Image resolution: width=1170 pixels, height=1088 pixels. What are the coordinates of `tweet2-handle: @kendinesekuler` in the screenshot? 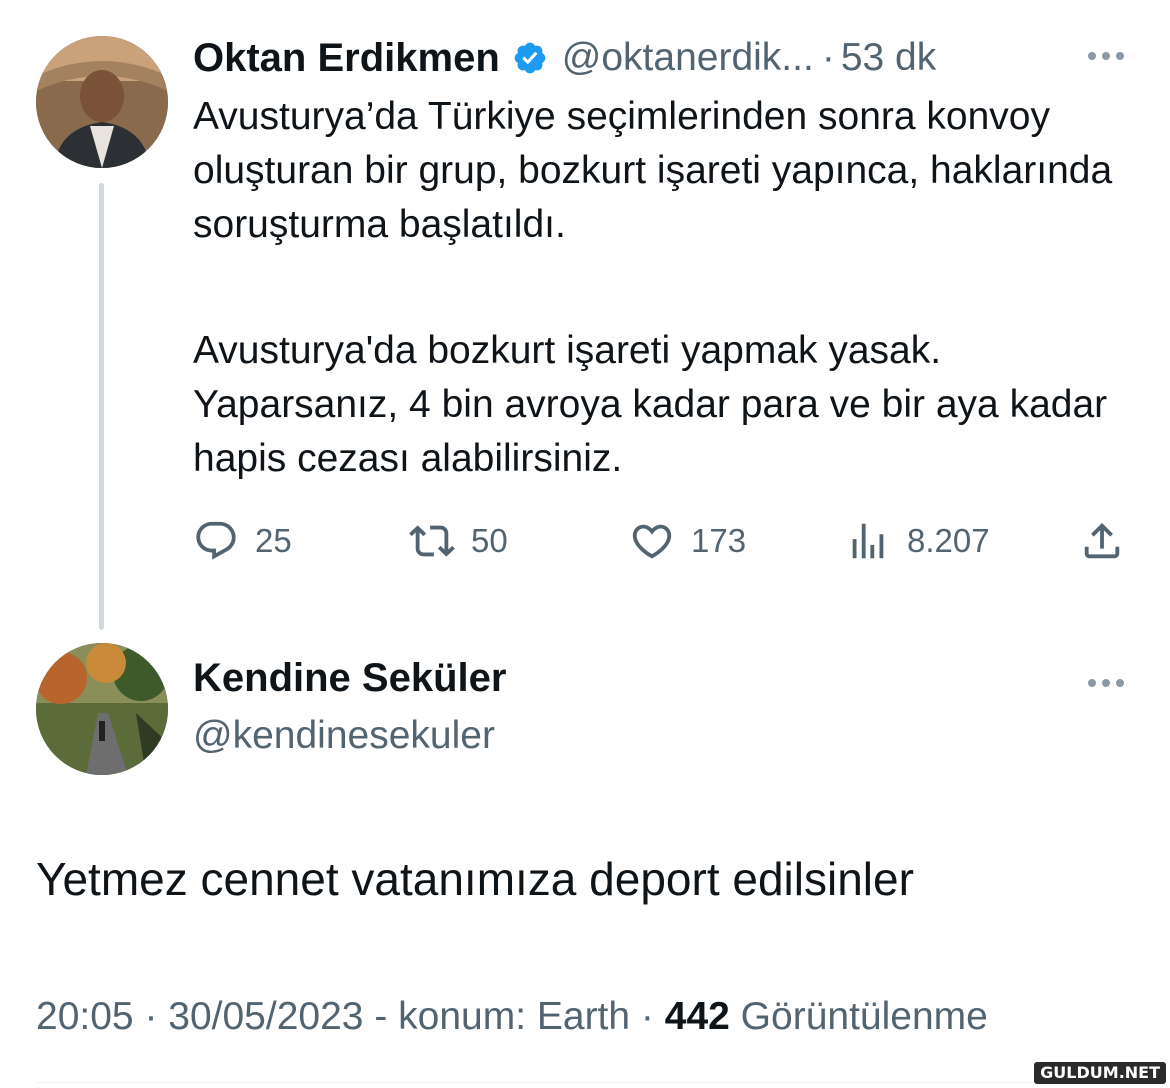 It's located at (344, 736).